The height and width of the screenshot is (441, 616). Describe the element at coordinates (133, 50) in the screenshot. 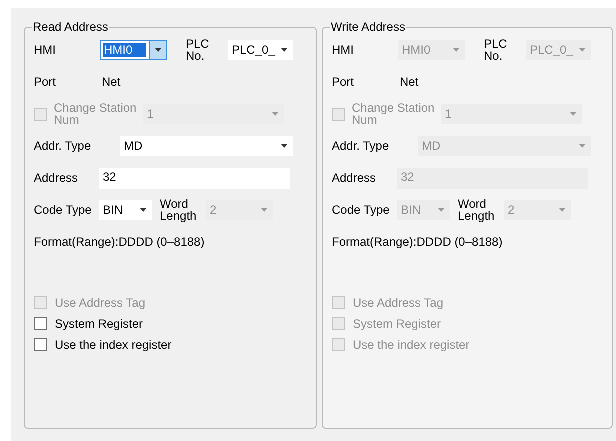

I see `dropdown: HMI0` at that location.